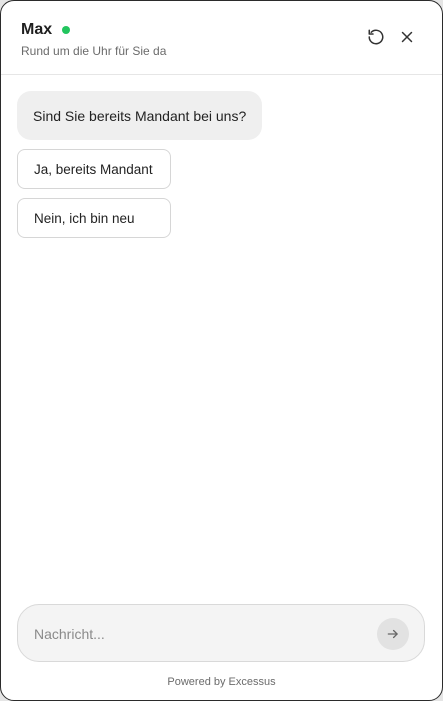 This screenshot has height=701, width=443. I want to click on agent-name-row: Max, so click(46, 30).